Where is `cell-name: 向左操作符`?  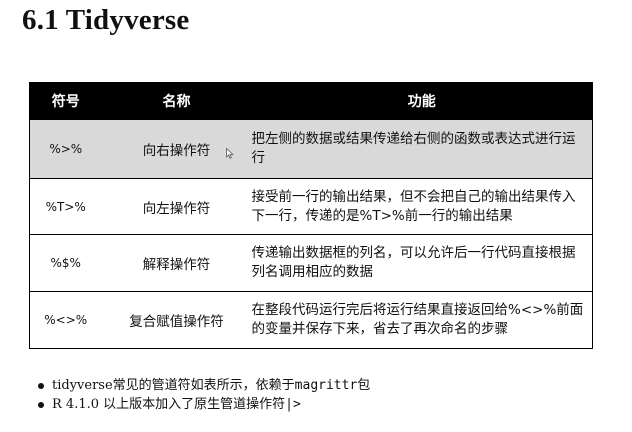
cell-name: 向左操作符 is located at coordinates (176, 206).